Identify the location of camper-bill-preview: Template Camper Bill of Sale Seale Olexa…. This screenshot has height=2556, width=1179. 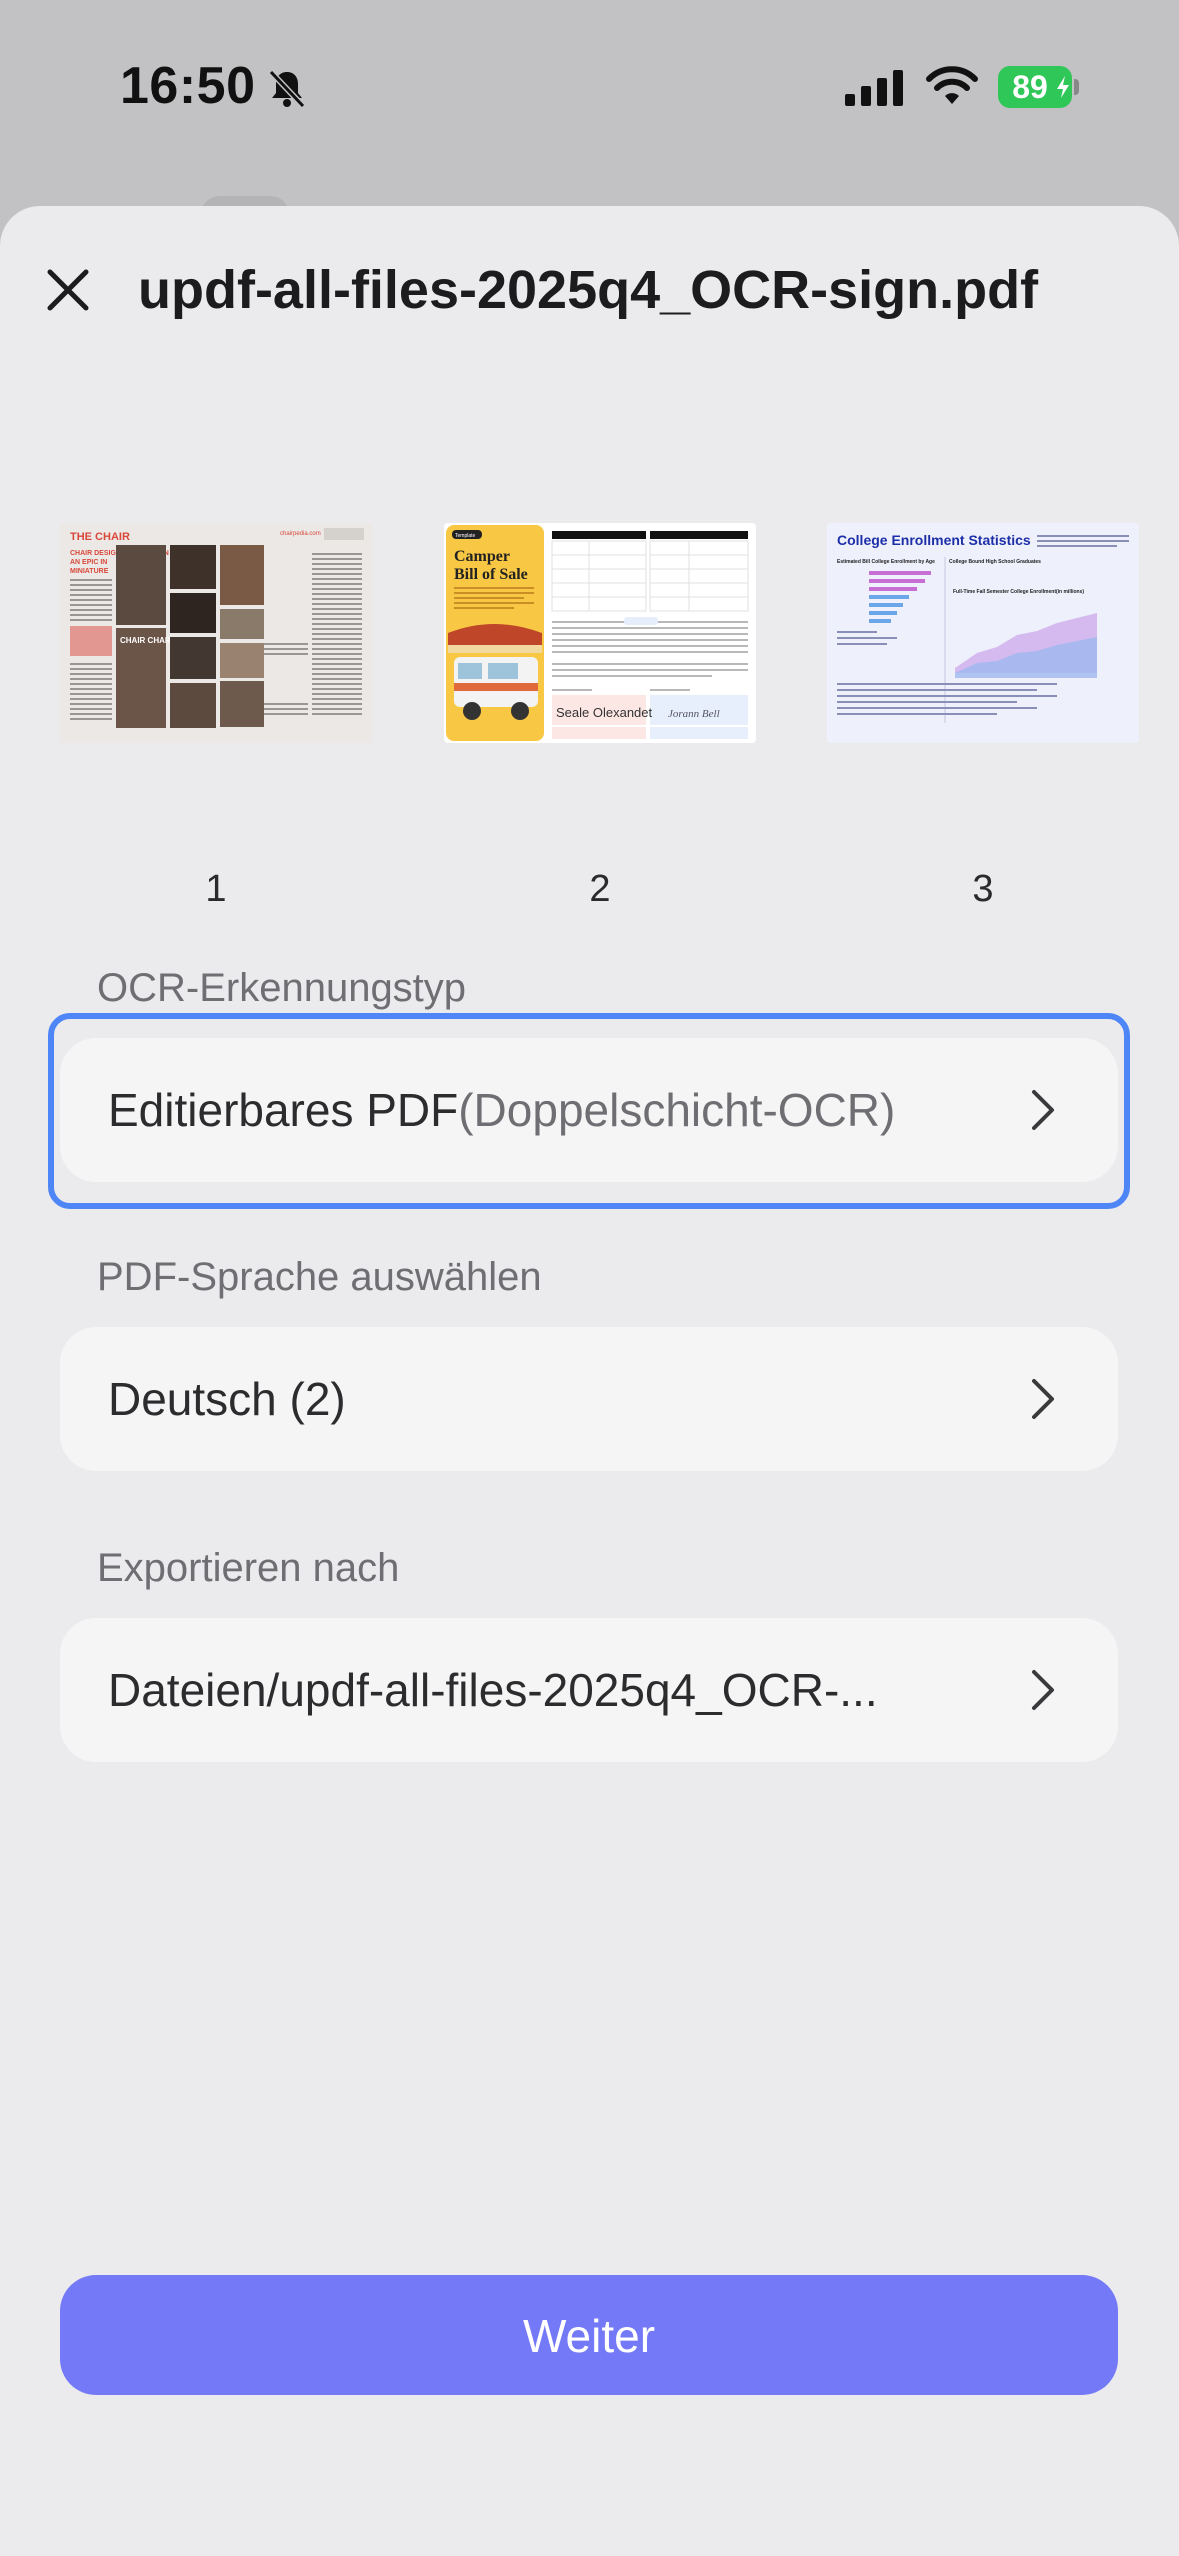
(600, 633).